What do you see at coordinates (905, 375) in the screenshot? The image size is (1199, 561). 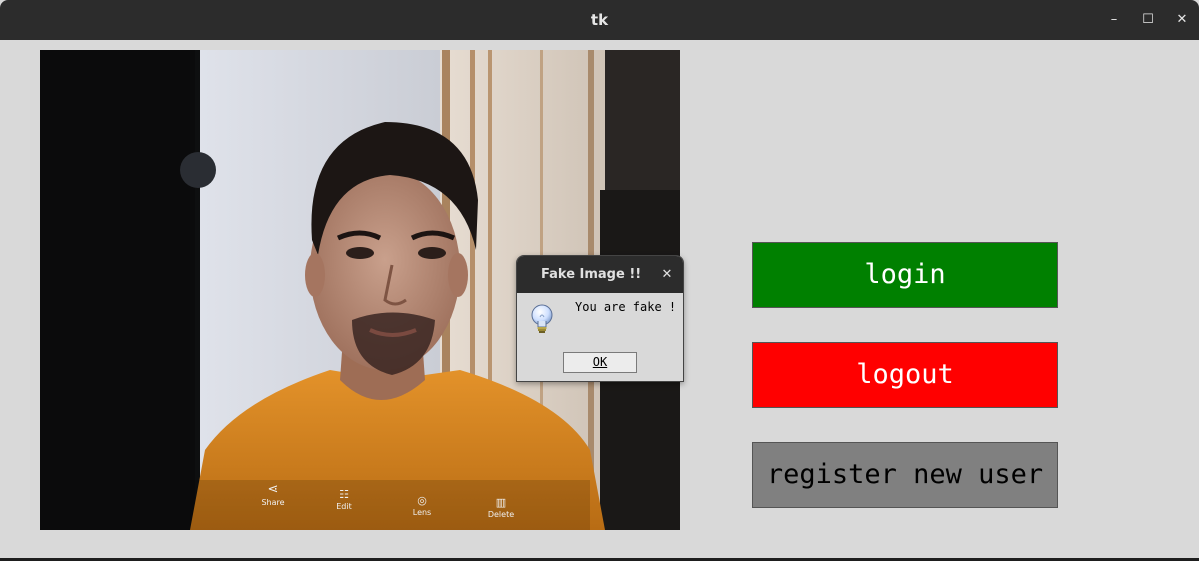 I see `logout-button: logout` at bounding box center [905, 375].